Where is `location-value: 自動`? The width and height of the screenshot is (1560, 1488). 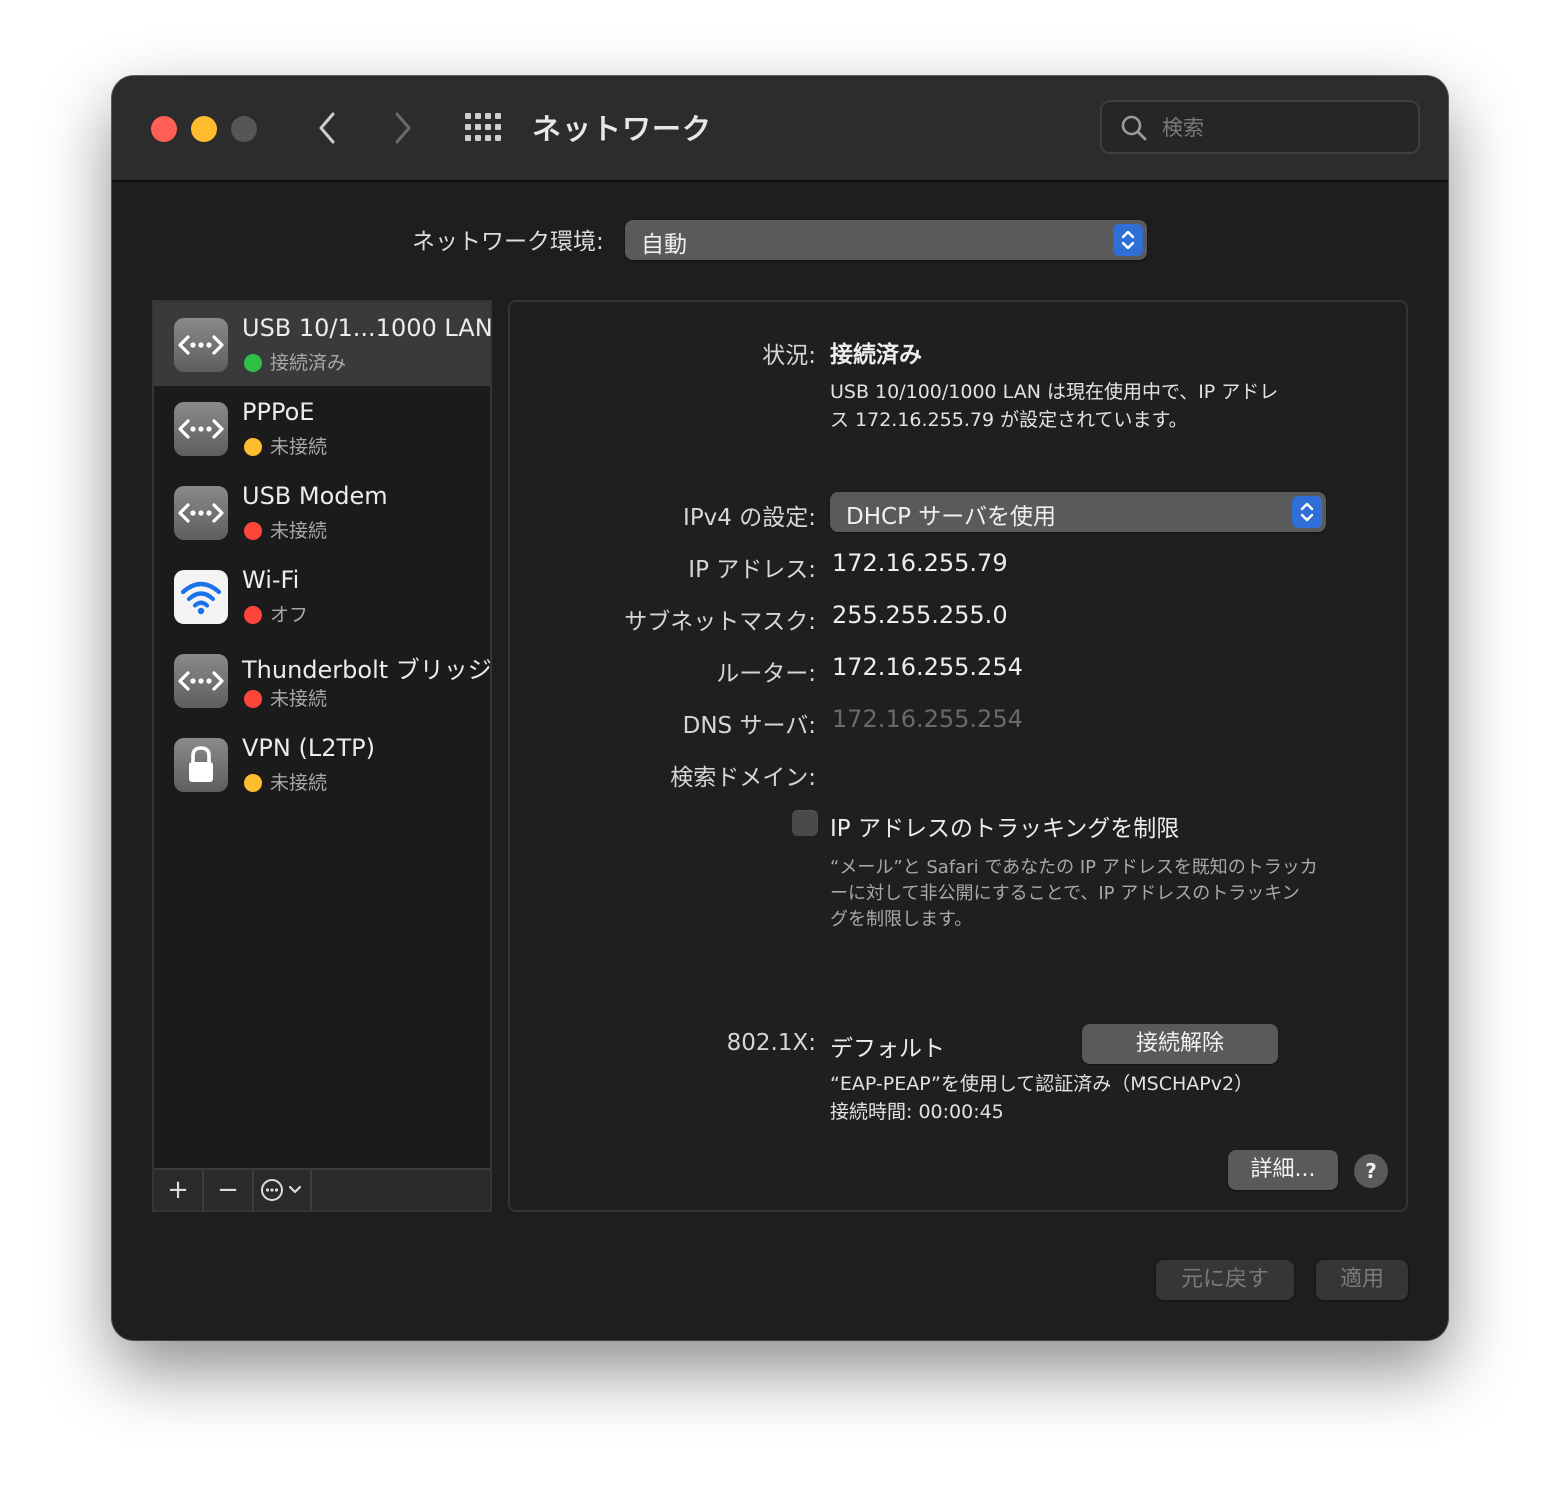 location-value: 自動 is located at coordinates (664, 245).